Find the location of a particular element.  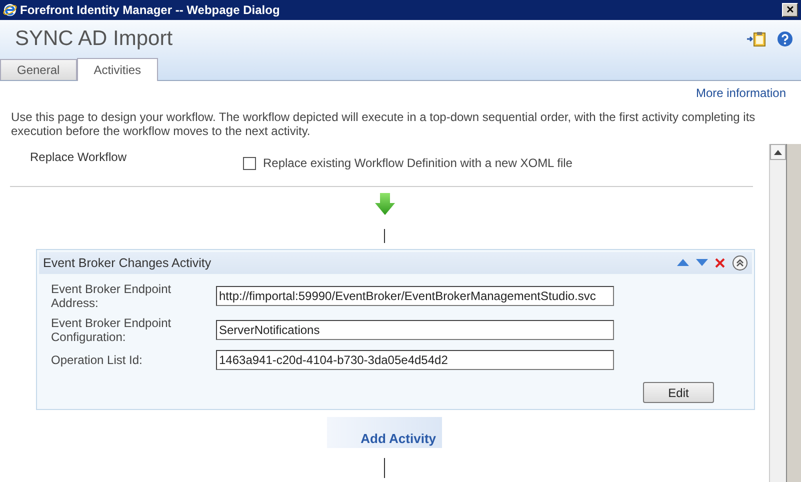

checkbox-label: Replace existing Workflow Definition with a new XOML file is located at coordinates (417, 163).